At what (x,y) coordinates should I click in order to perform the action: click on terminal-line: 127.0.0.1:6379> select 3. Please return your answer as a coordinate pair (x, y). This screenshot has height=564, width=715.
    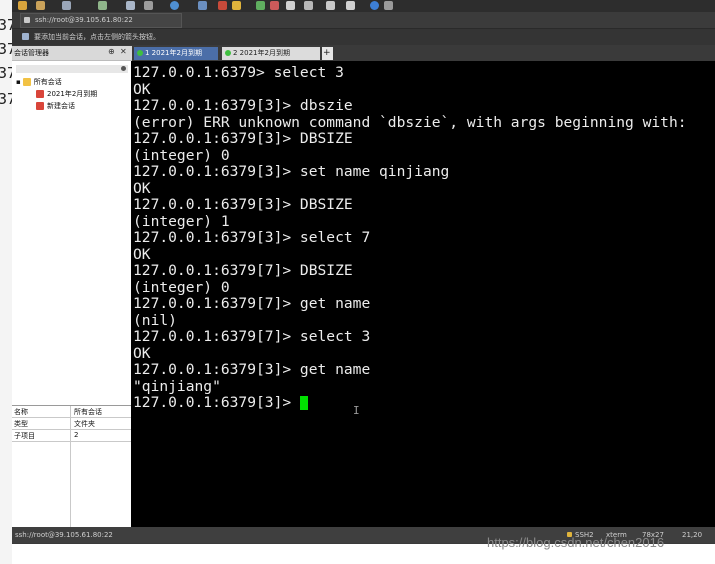
    Looking at the image, I should click on (238, 72).